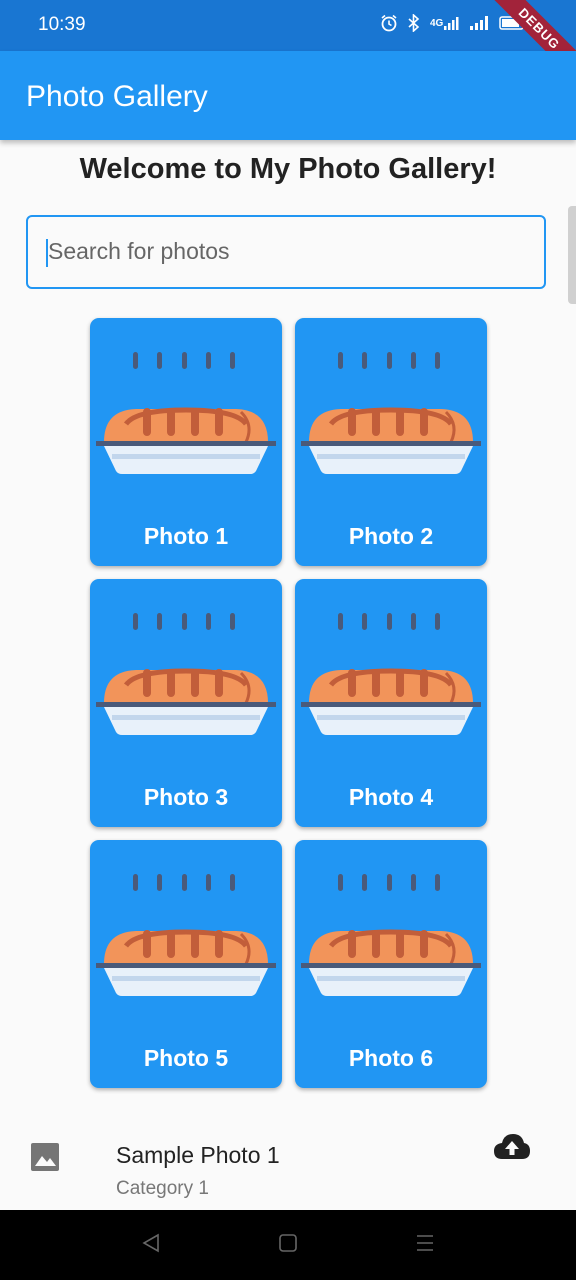 This screenshot has width=576, height=1280. I want to click on list-item-title: Sample Photo 1, so click(198, 1155).